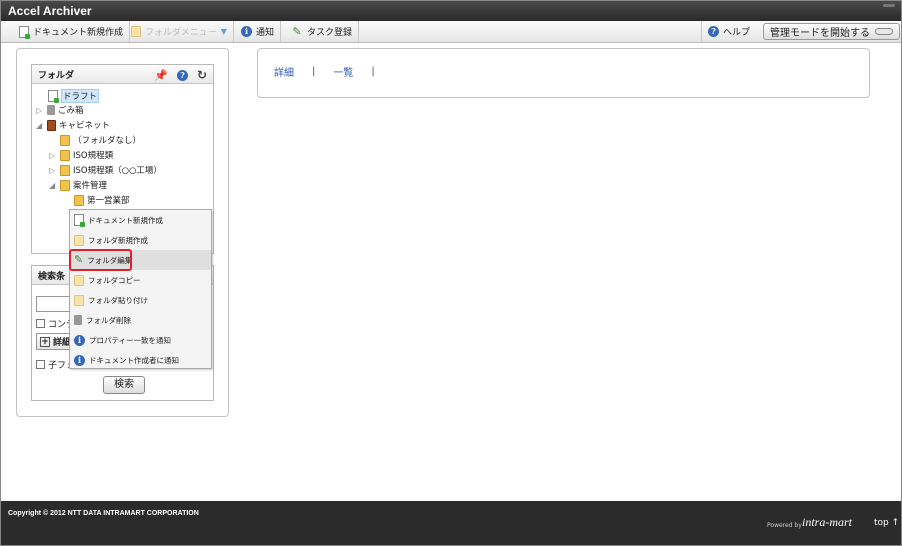 Image resolution: width=902 pixels, height=546 pixels. What do you see at coordinates (161, 75) in the screenshot?
I see `pin-icon: 📌` at bounding box center [161, 75].